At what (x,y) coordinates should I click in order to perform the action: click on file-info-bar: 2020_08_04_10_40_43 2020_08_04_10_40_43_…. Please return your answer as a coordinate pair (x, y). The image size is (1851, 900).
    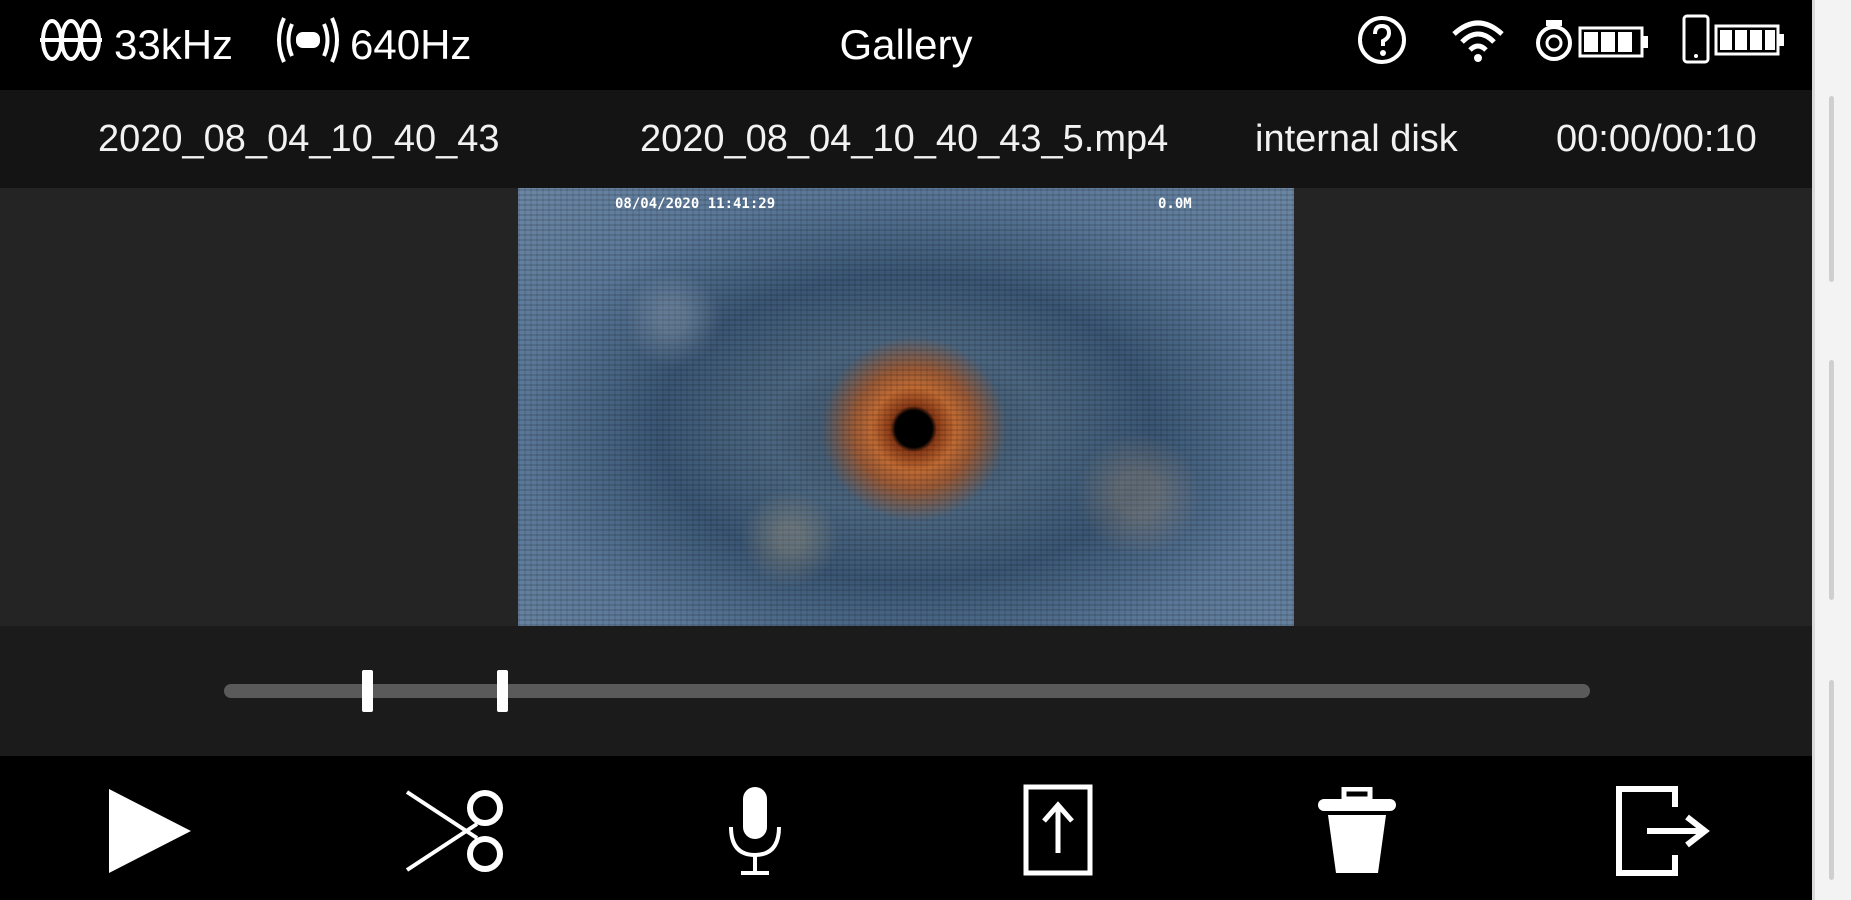
    Looking at the image, I should click on (906, 139).